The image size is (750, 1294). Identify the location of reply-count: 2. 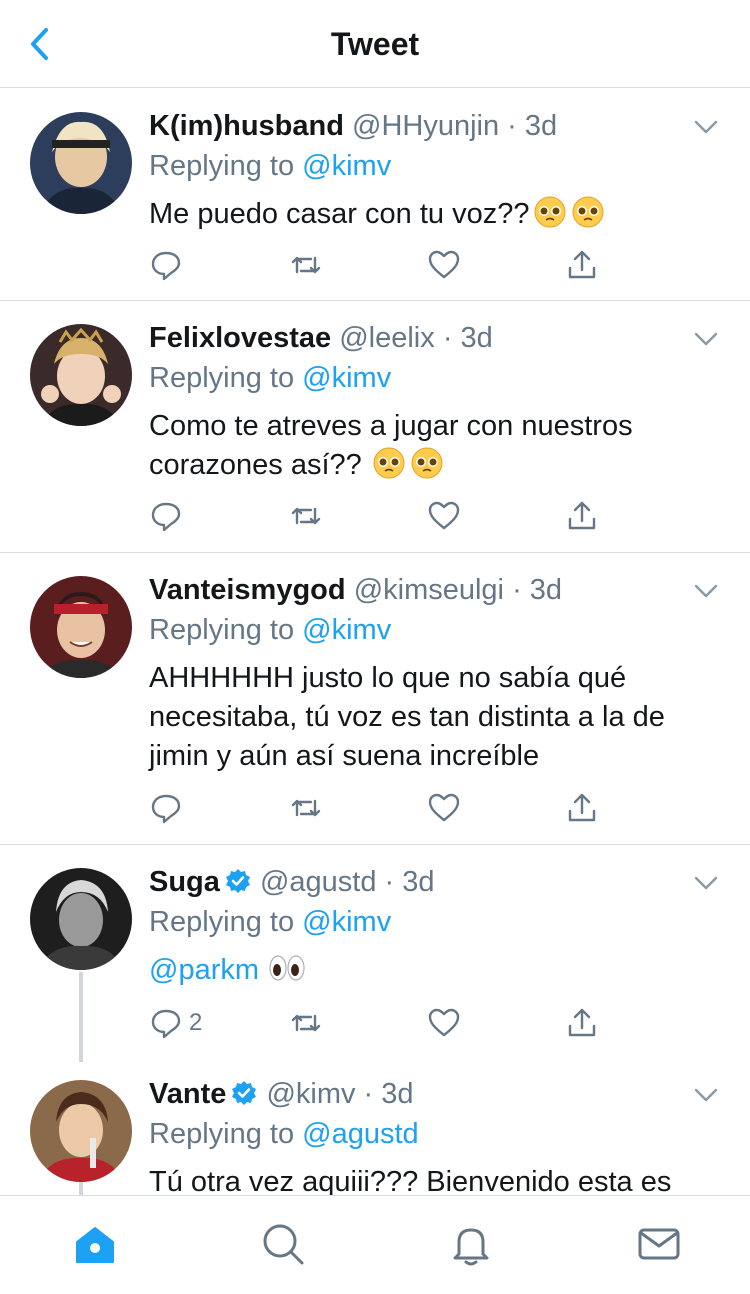
(196, 1022).